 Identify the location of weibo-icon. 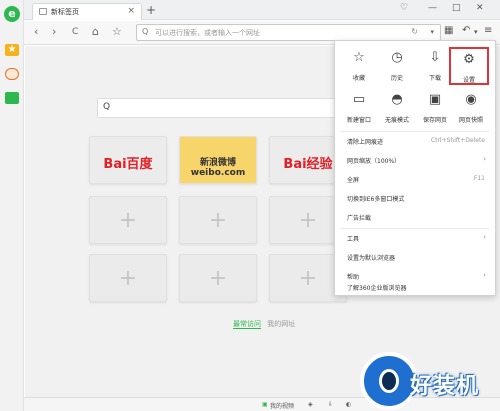
(12, 74).